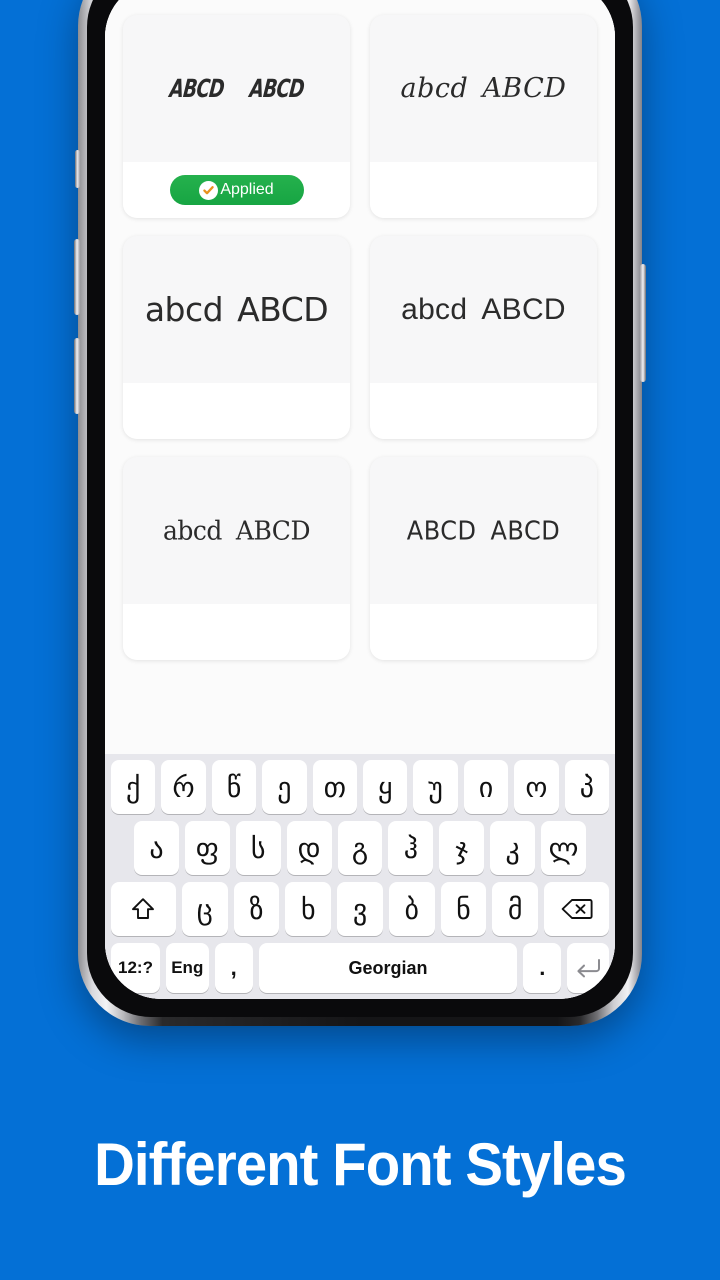  Describe the element at coordinates (577, 909) in the screenshot. I see `backspace-icon` at that location.